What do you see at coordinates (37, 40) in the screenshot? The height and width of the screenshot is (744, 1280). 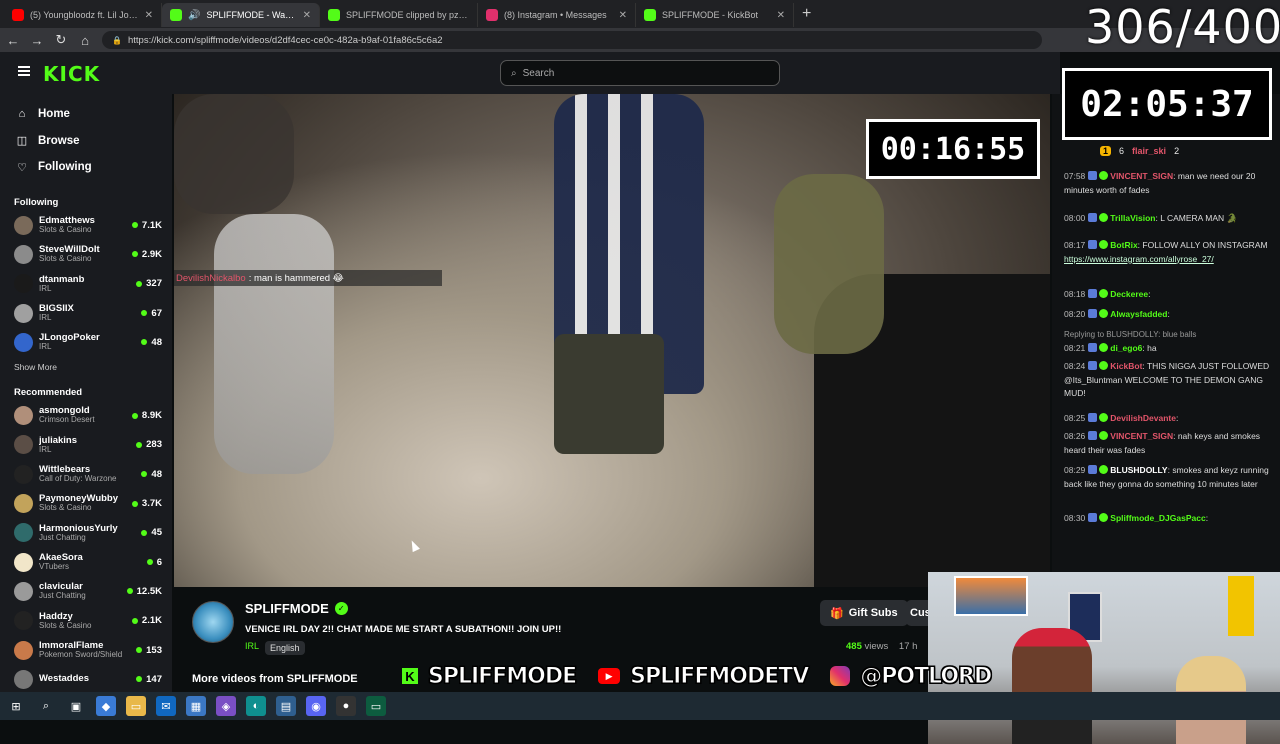 I see `forward-arrow-icon: →` at bounding box center [37, 40].